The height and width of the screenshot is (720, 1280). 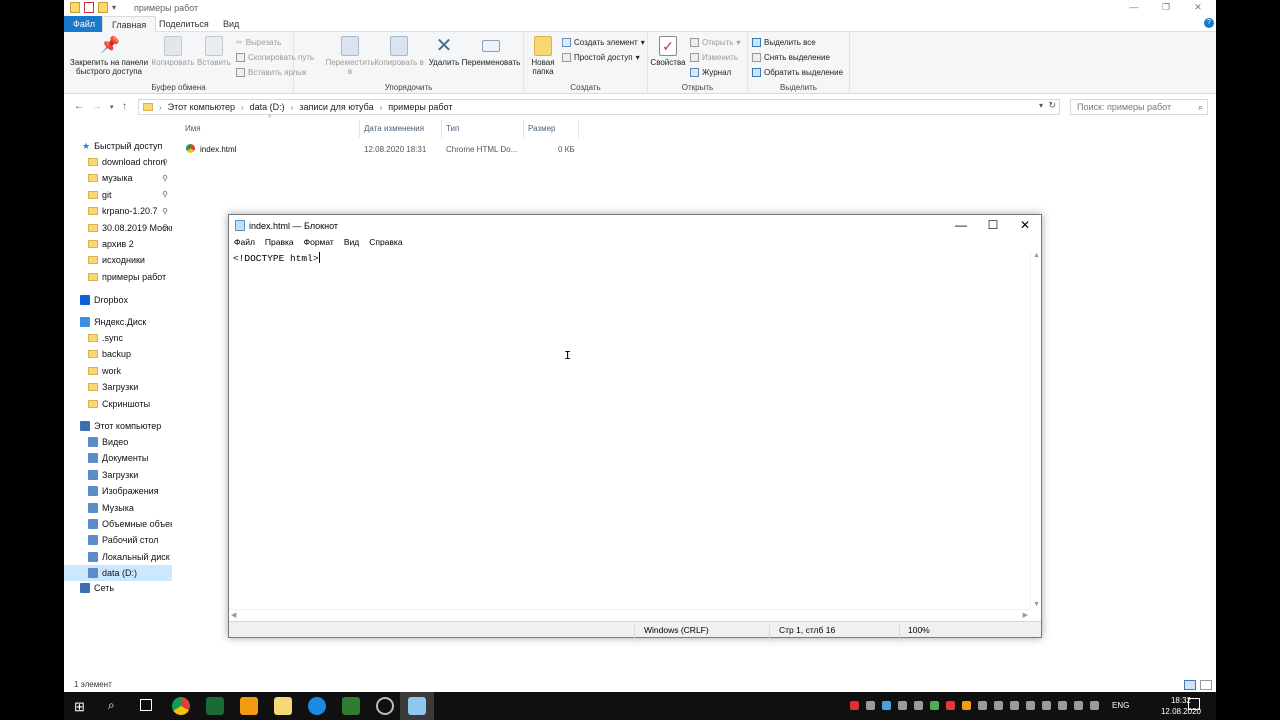 What do you see at coordinates (118, 300) in the screenshot?
I see `nav-dropbox: Dropbox` at bounding box center [118, 300].